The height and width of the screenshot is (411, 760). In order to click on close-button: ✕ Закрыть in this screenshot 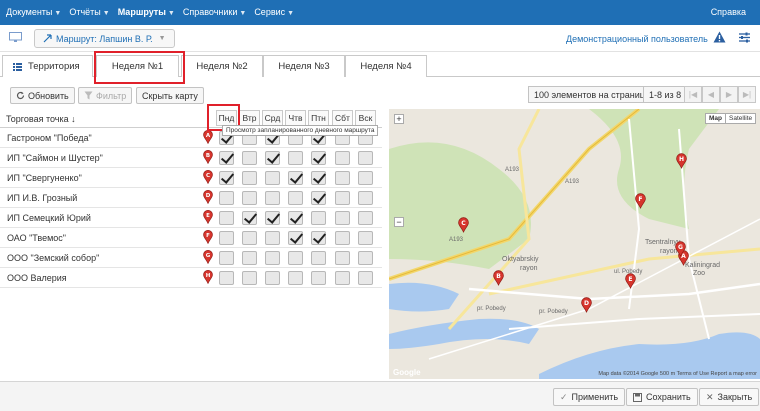, I will do `click(729, 397)`.